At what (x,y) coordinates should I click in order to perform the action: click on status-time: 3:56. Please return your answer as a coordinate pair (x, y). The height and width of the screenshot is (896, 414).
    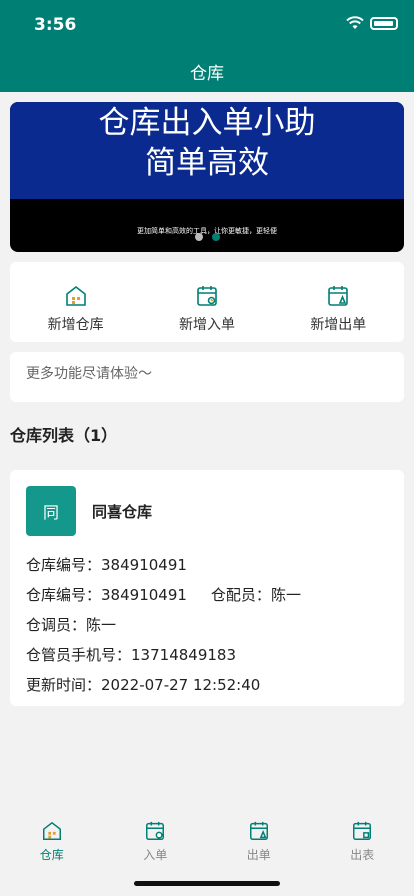
    Looking at the image, I should click on (55, 25).